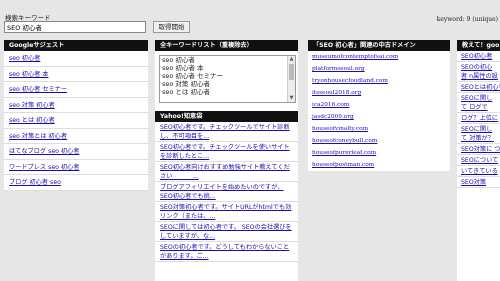 Image resolution: width=500 pixels, height=281 pixels. What do you see at coordinates (478, 134) in the screenshot?
I see `goo-qa-item: SEOに関して 対策が？` at bounding box center [478, 134].